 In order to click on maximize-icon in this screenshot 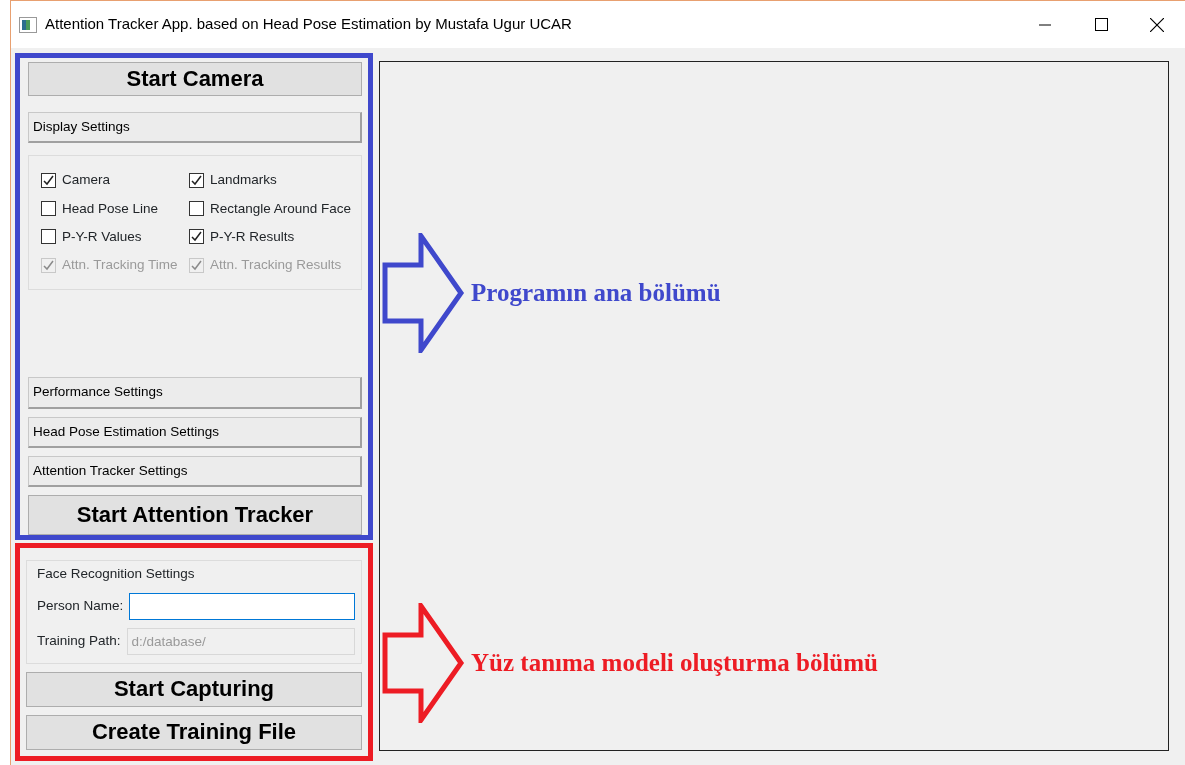, I will do `click(1101, 24)`.